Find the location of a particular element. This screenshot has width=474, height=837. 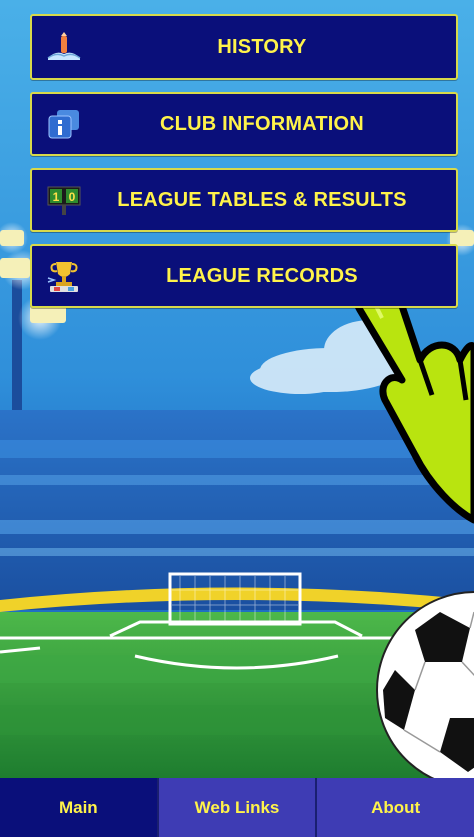

history-button: HISTORY is located at coordinates (244, 47).